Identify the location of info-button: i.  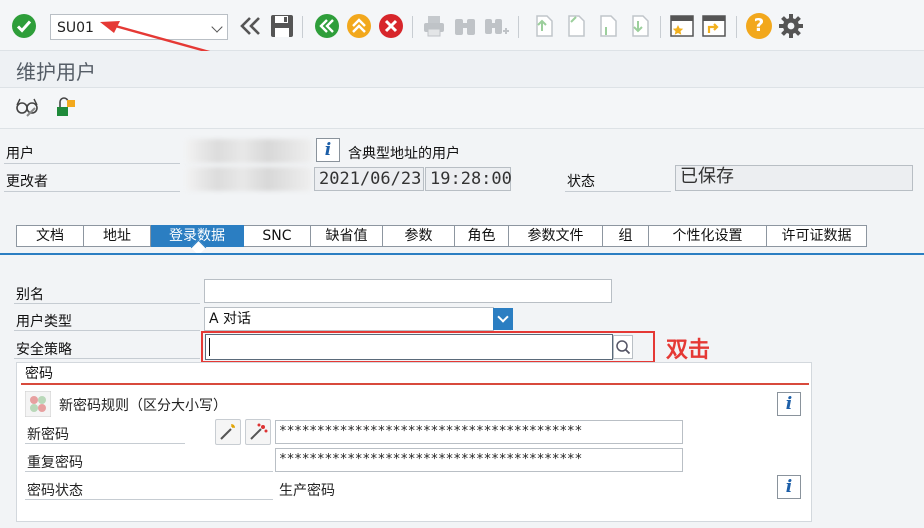
(328, 150).